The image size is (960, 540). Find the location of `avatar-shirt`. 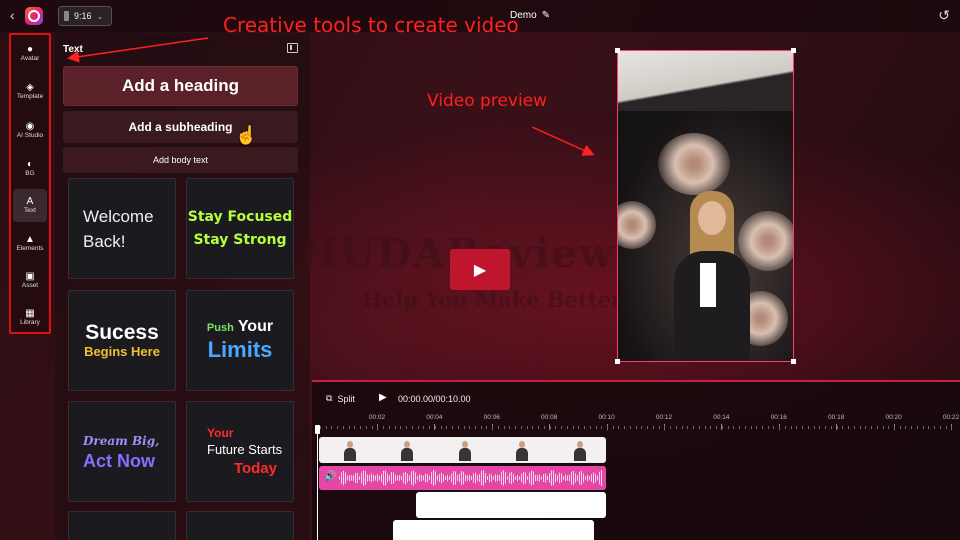

avatar-shirt is located at coordinates (708, 285).